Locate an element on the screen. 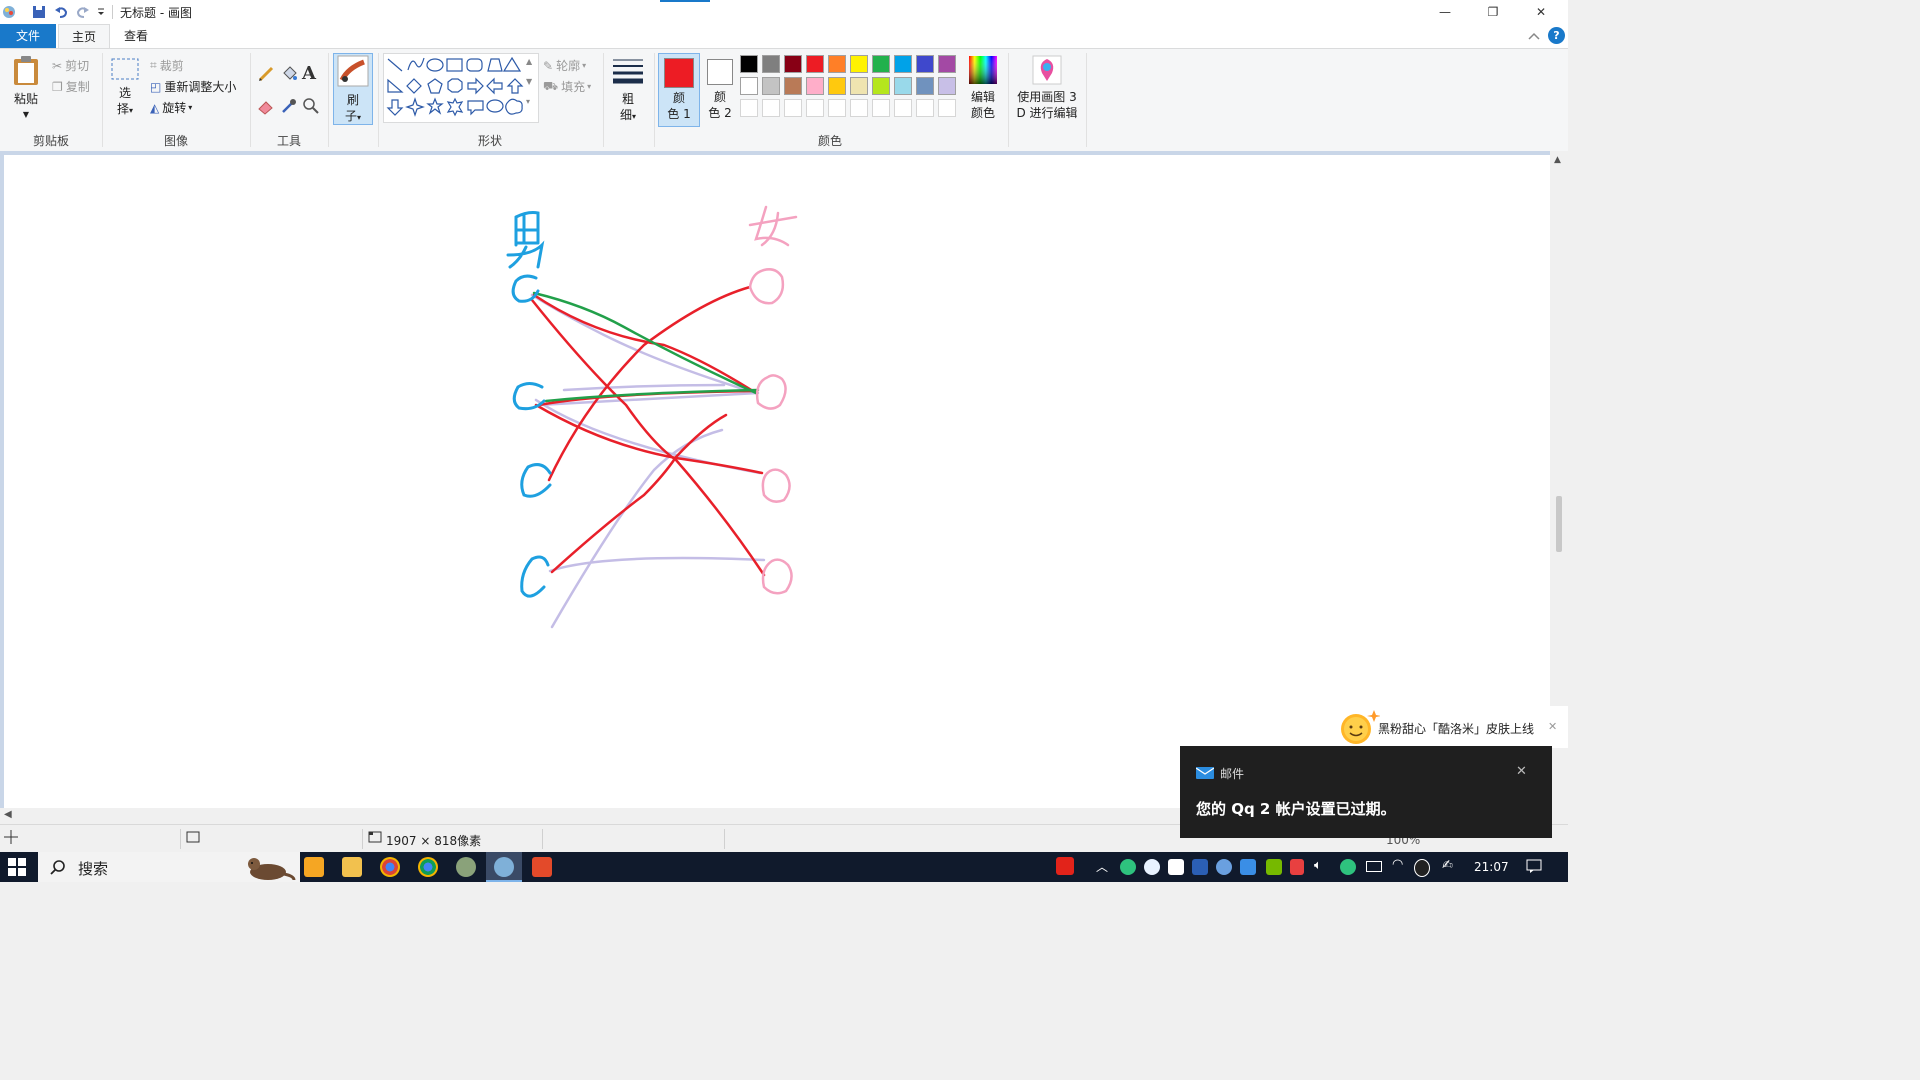 The height and width of the screenshot is (1080, 1920). rotate-button: ◭ 旋转 ▾ is located at coordinates (171, 107).